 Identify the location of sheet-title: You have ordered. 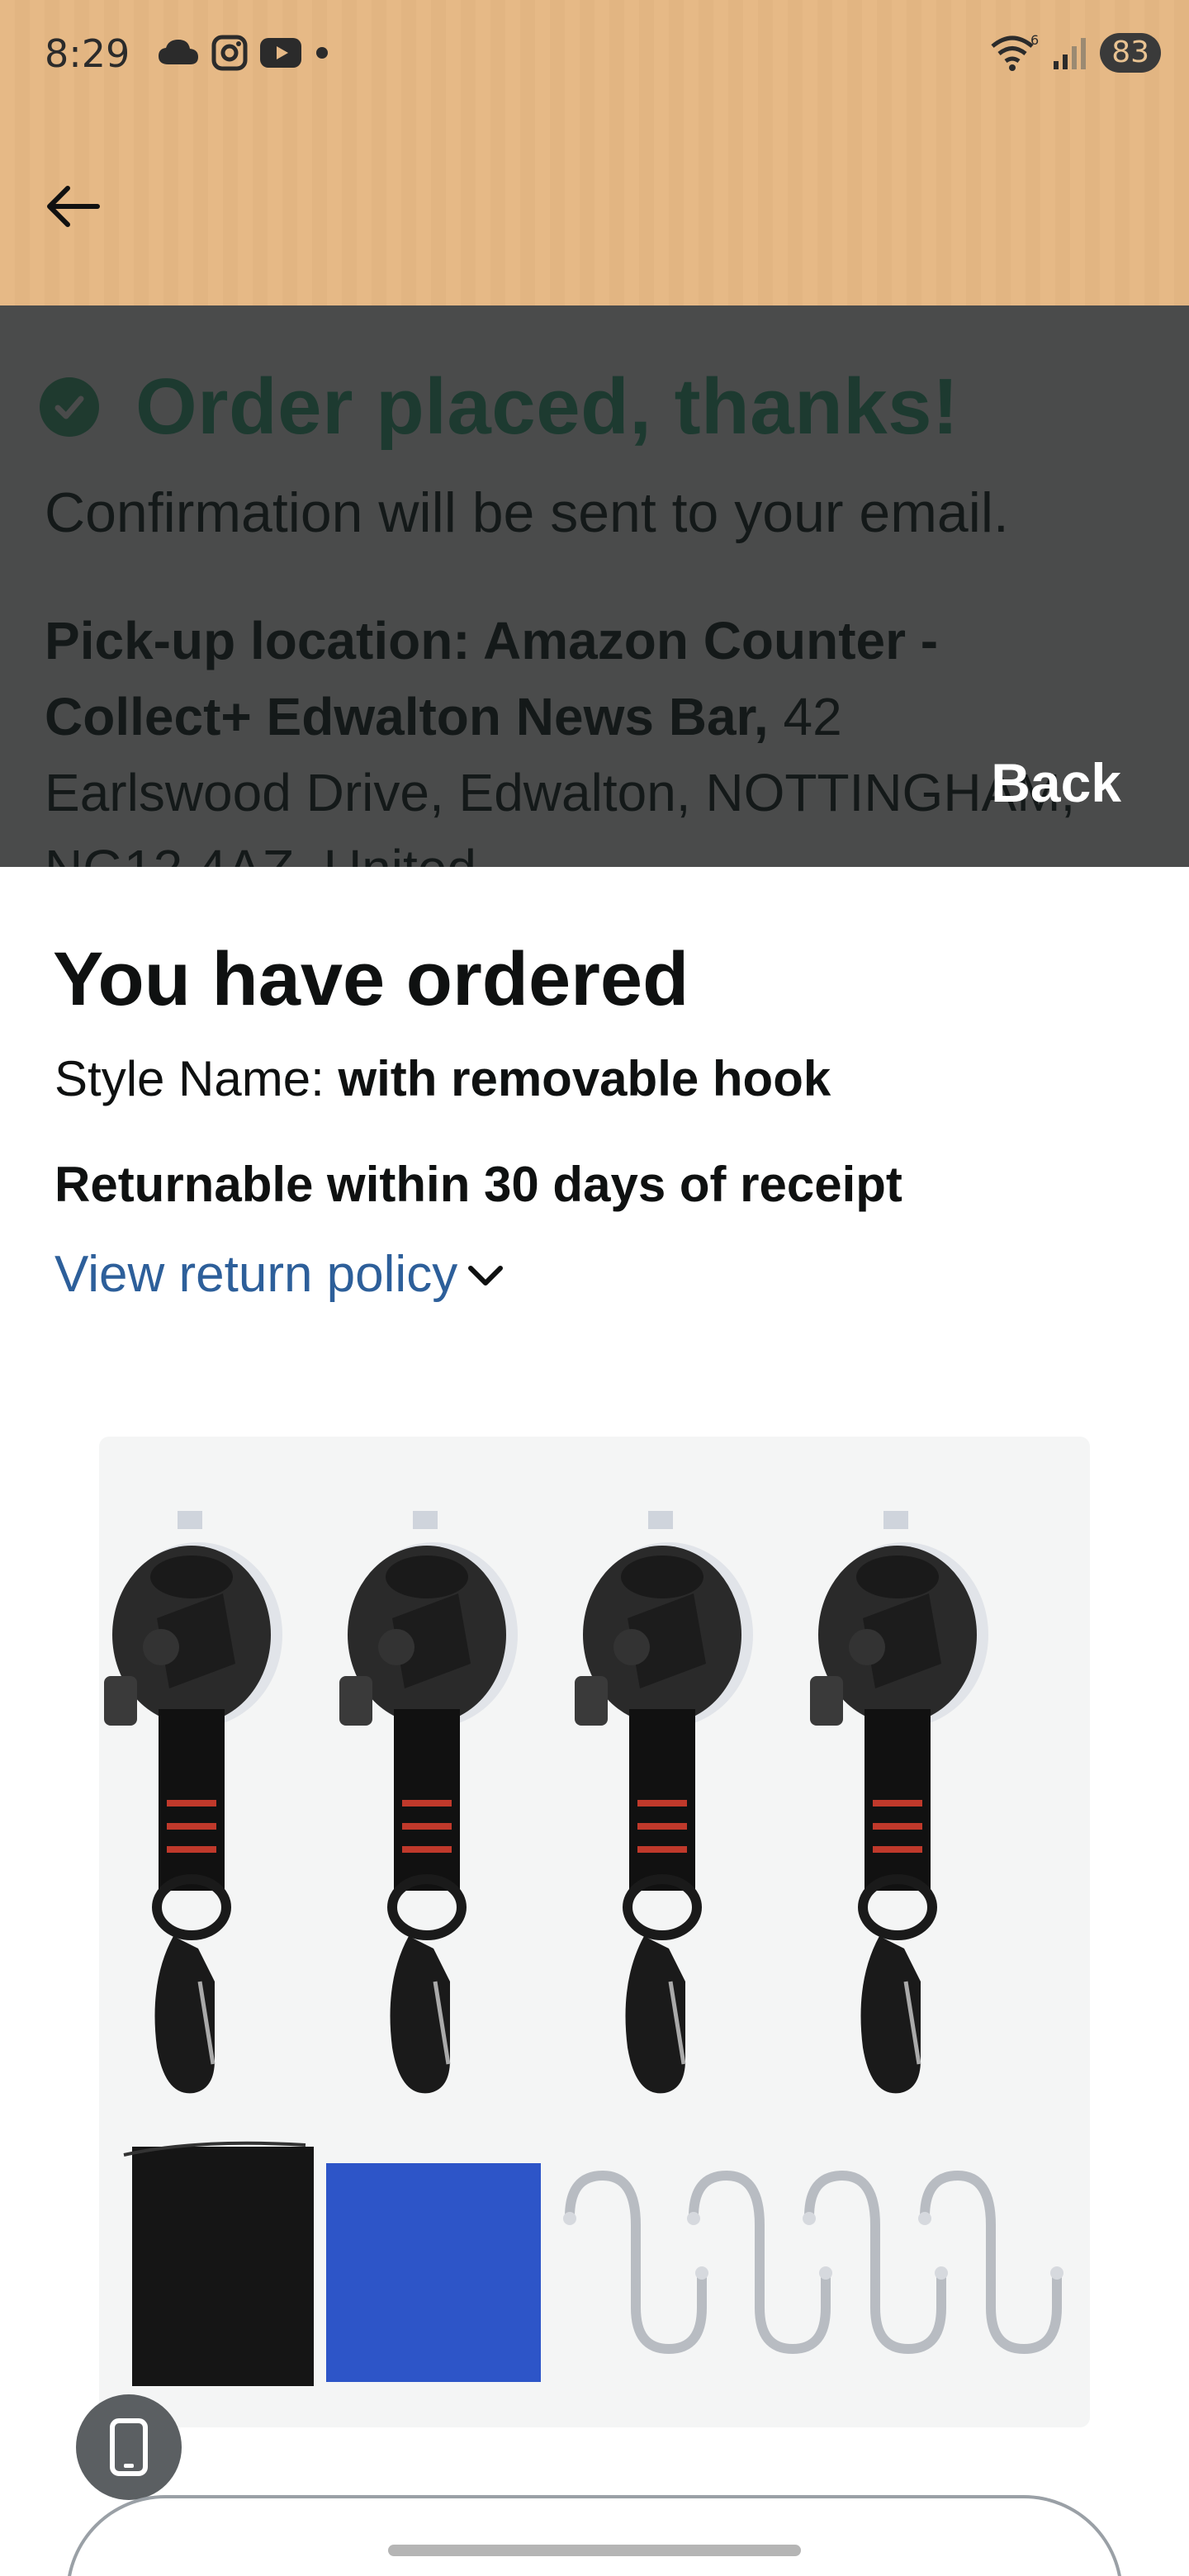
(371, 979).